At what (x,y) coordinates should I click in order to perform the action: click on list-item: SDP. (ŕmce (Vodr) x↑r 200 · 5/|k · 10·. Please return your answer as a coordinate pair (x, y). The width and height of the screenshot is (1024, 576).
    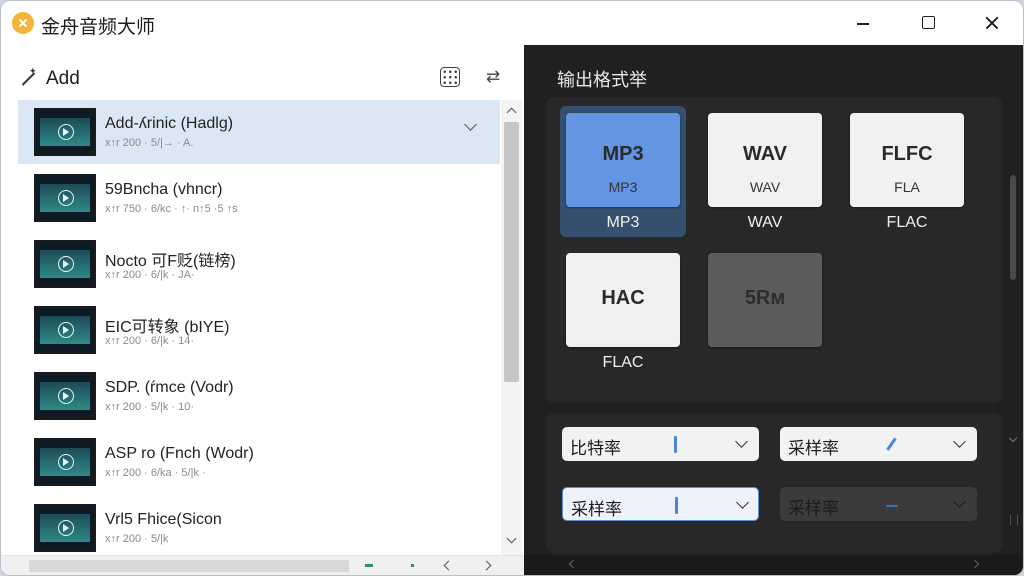
    Looking at the image, I should click on (259, 396).